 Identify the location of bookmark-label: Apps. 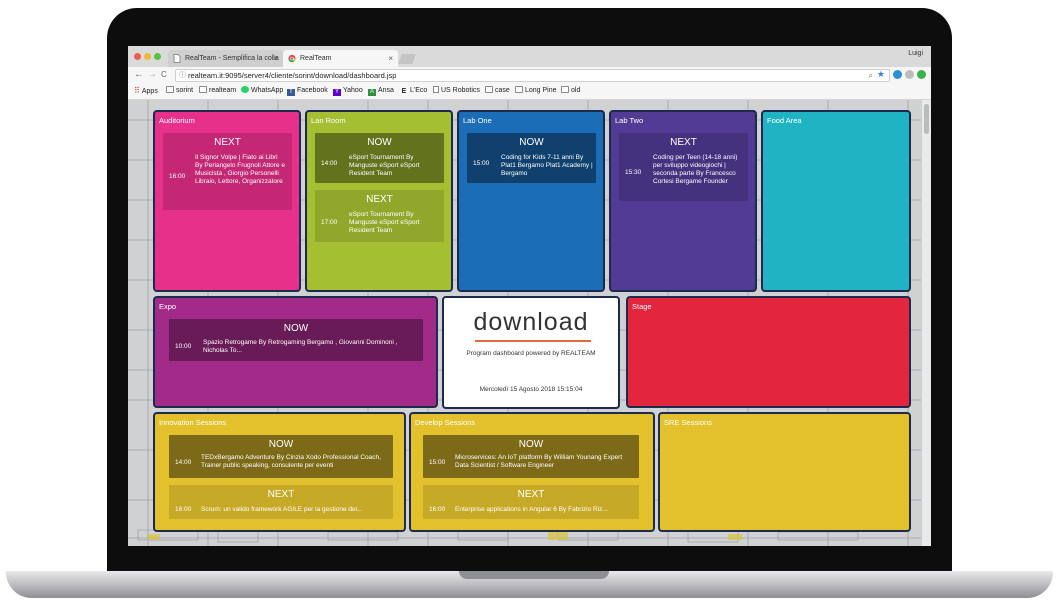
(149, 91).